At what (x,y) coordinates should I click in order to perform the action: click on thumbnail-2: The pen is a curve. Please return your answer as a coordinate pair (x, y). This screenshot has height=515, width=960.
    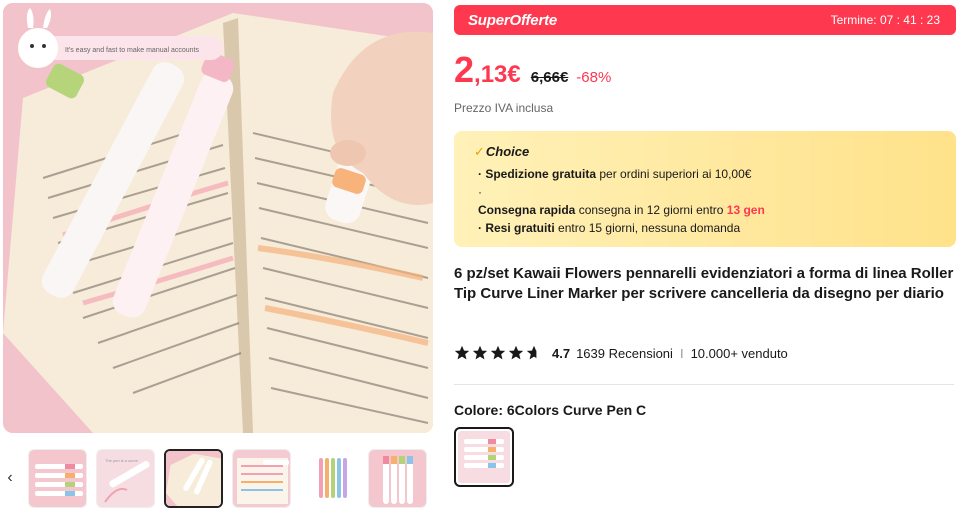
    Looking at the image, I should click on (125, 478).